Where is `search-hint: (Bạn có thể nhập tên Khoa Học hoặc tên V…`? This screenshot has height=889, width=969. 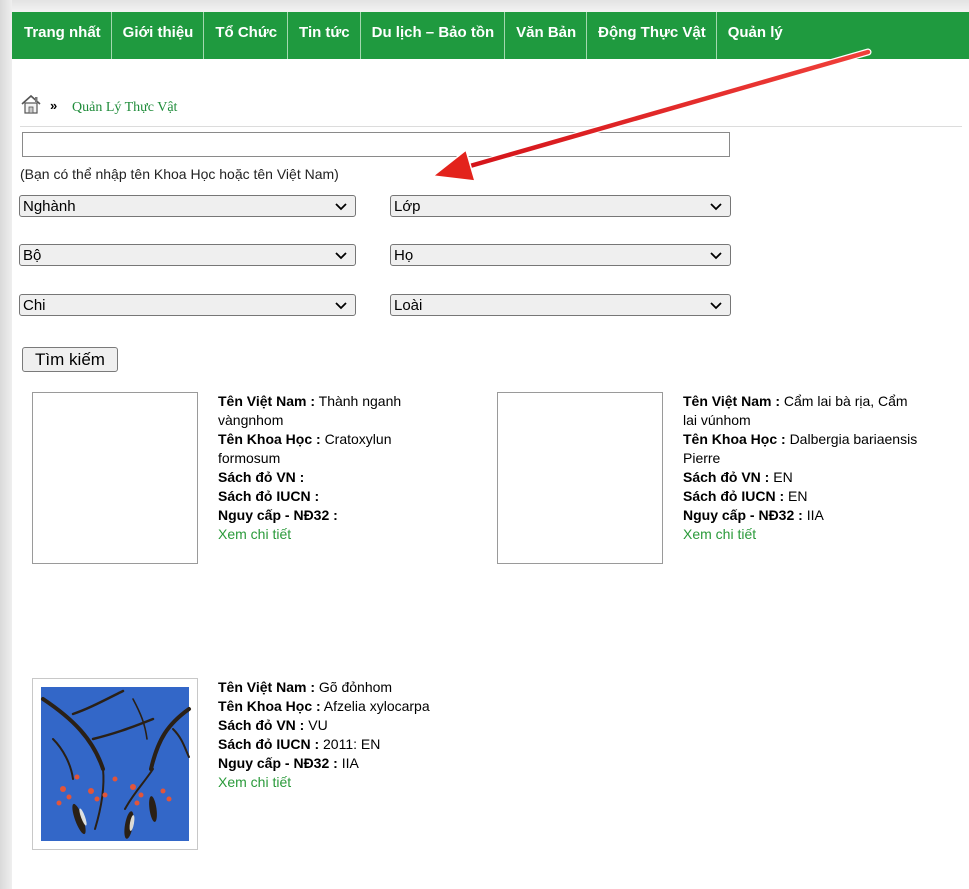
search-hint: (Bạn có thể nhập tên Khoa Học hoặc tên V… is located at coordinates (179, 174).